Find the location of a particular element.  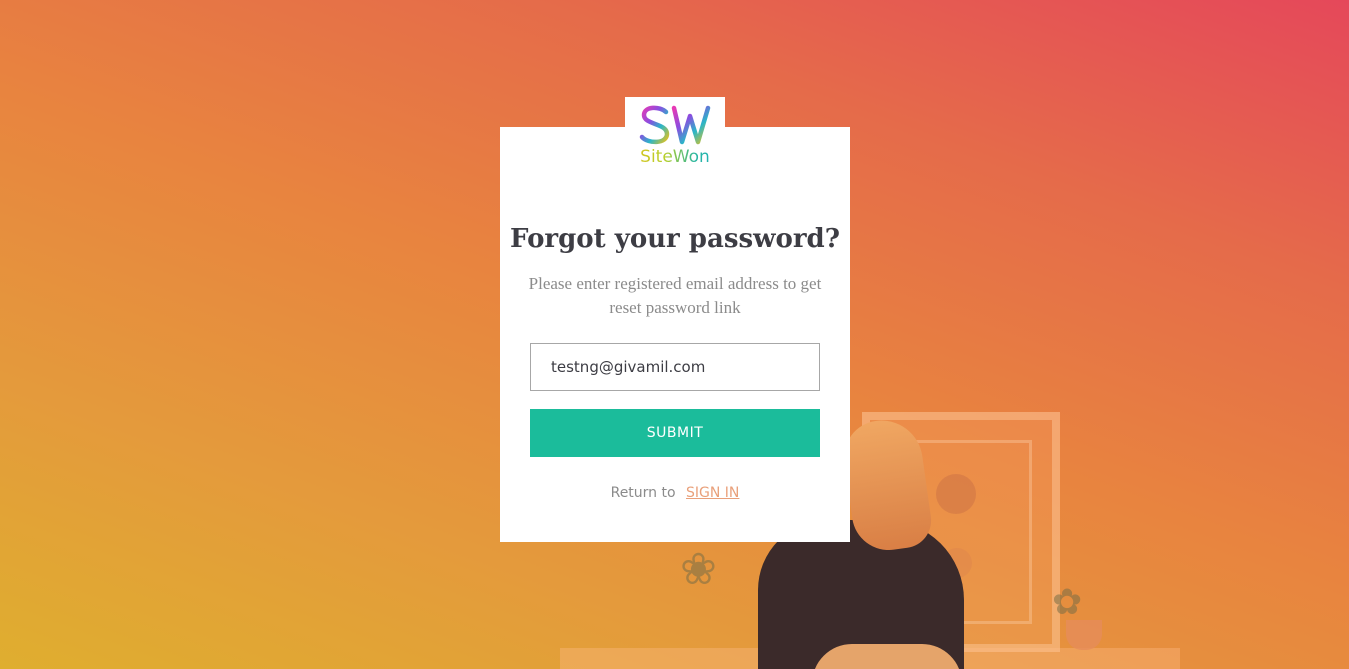

picture-circle-art-small is located at coordinates (957, 563).